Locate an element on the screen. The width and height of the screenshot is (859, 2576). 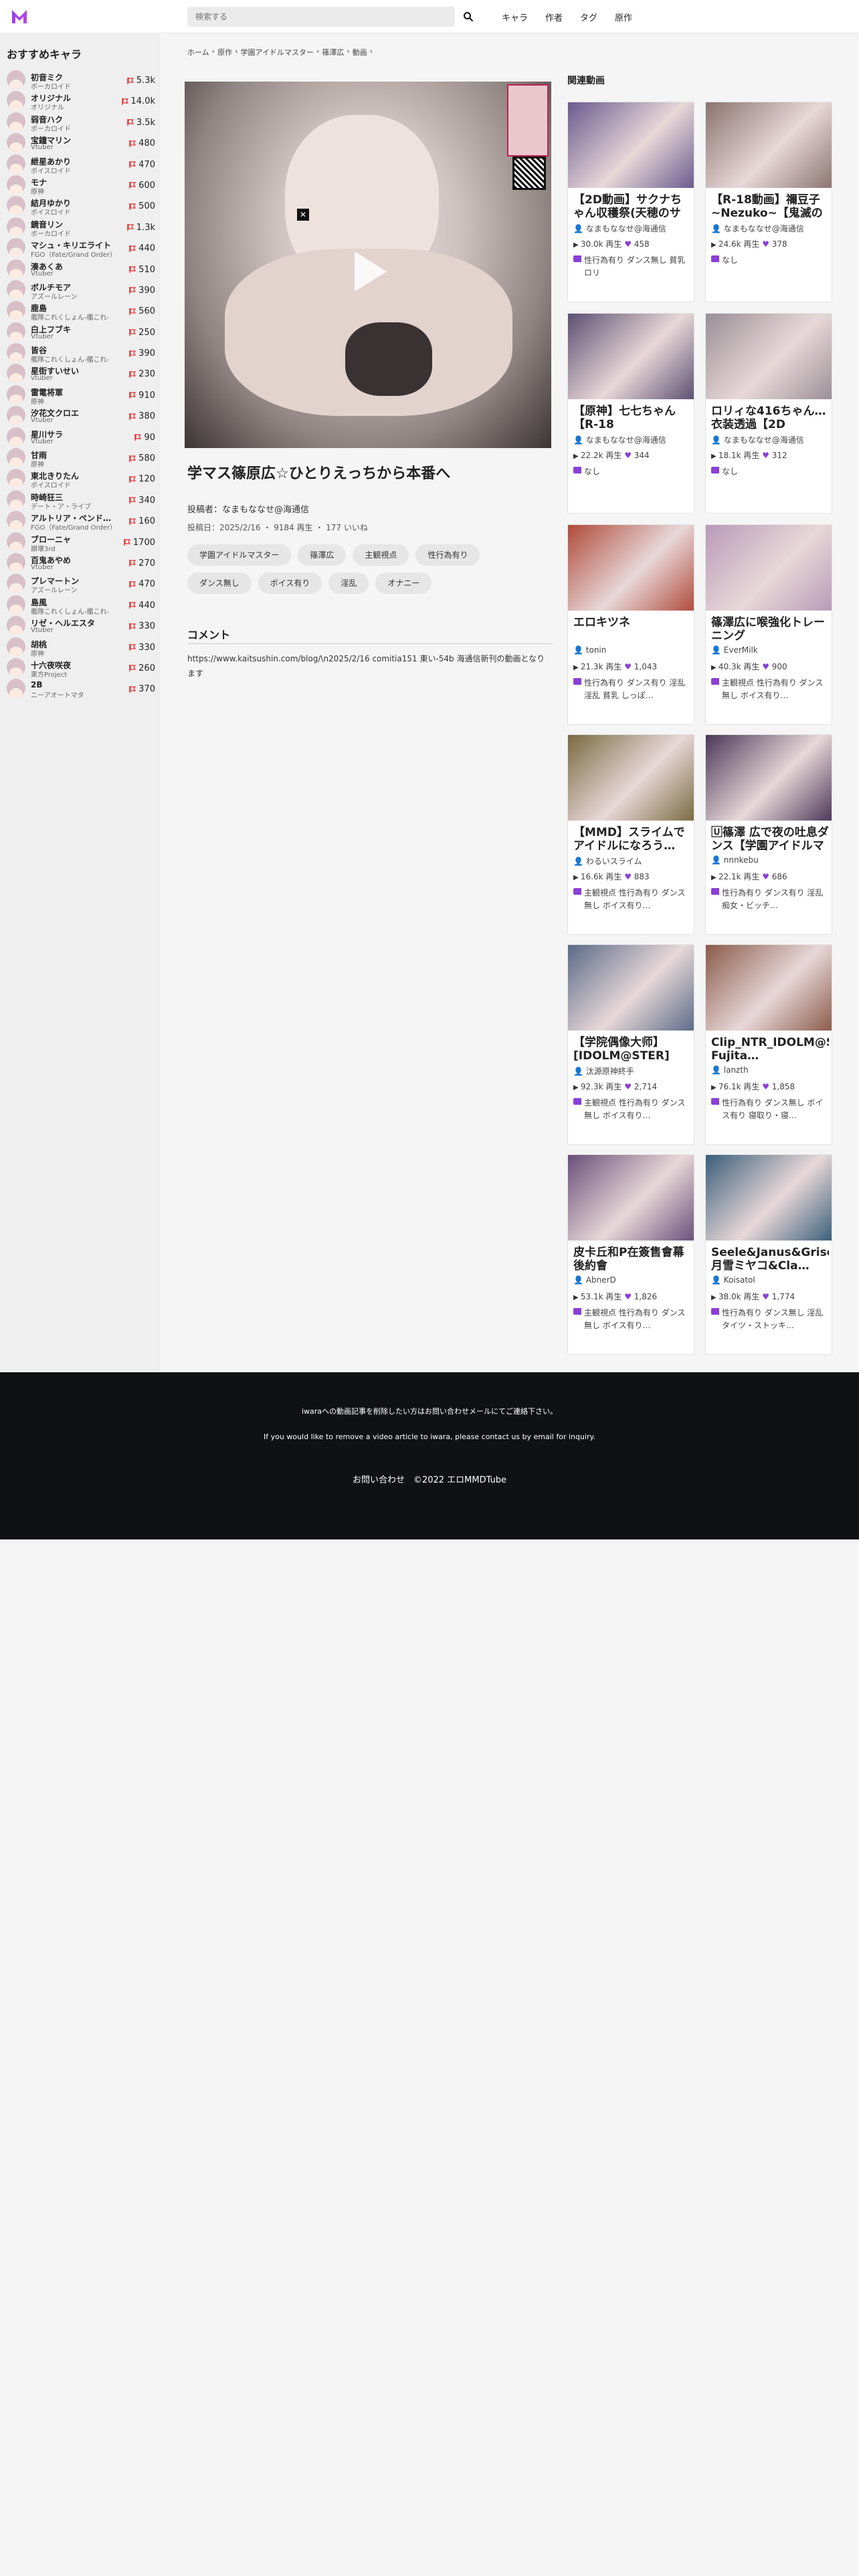
sidebar-character-item: 雷電将軍 原神 910 is located at coordinates (80, 394).